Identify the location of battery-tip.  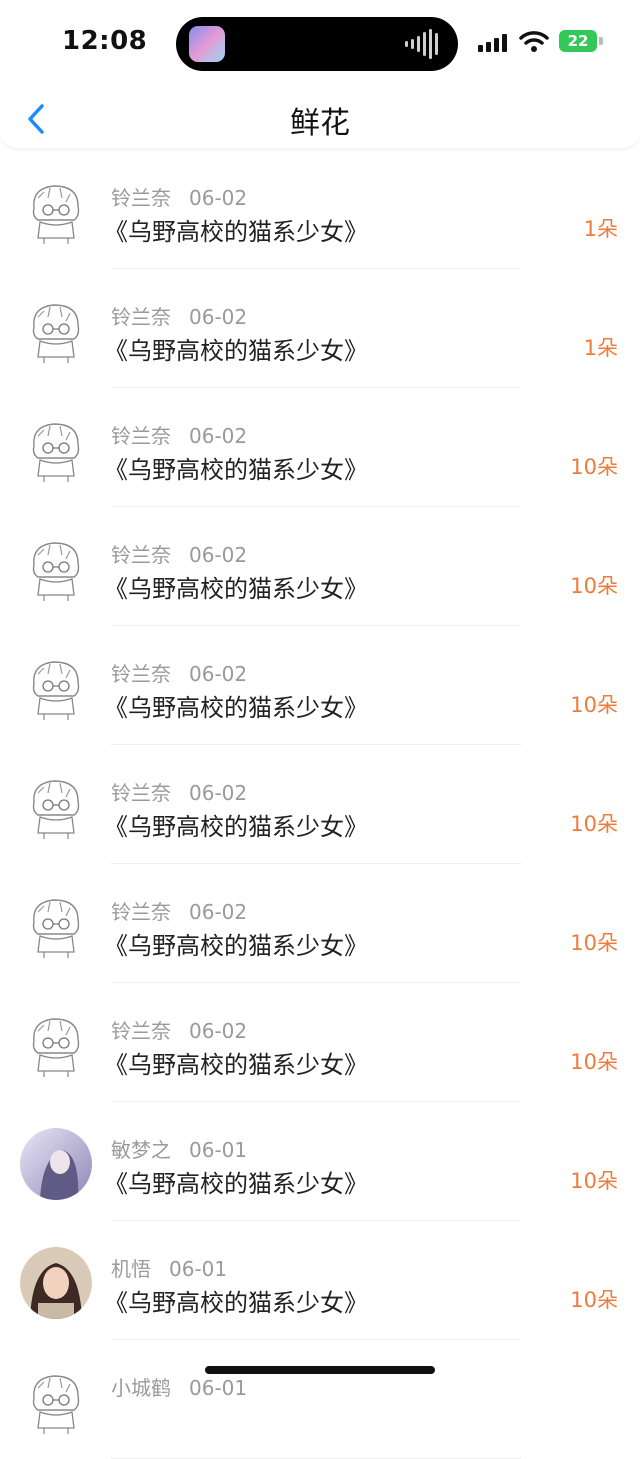
(601, 41).